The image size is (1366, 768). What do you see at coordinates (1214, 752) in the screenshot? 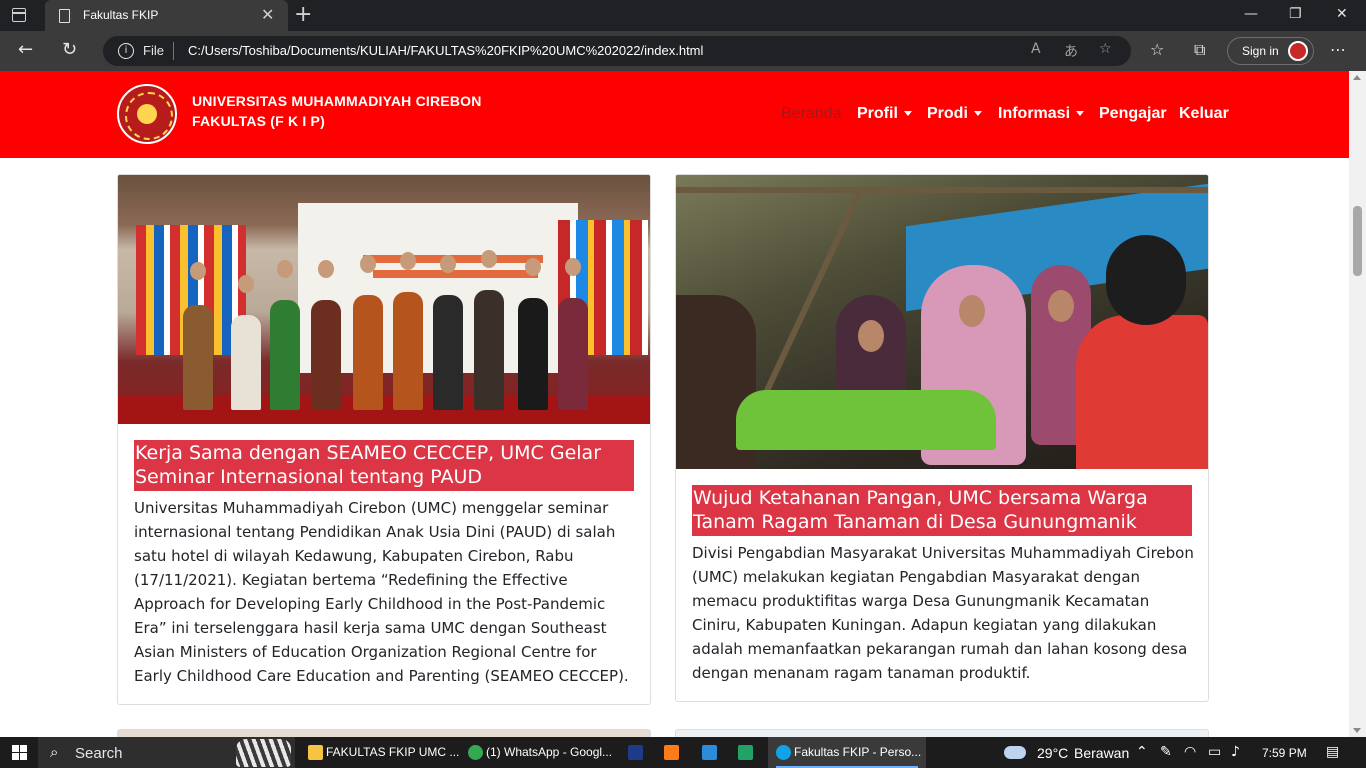
I see `battery-icon: ▭` at bounding box center [1214, 752].